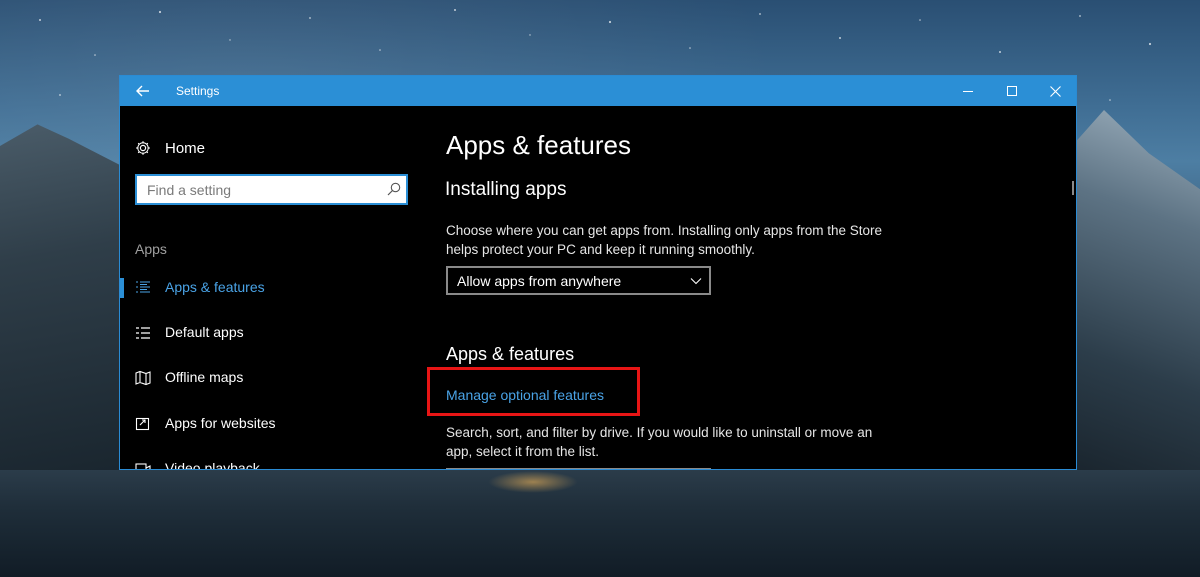 Image resolution: width=1200 pixels, height=577 pixels. What do you see at coordinates (598, 91) in the screenshot?
I see `title-bar: Settings` at bounding box center [598, 91].